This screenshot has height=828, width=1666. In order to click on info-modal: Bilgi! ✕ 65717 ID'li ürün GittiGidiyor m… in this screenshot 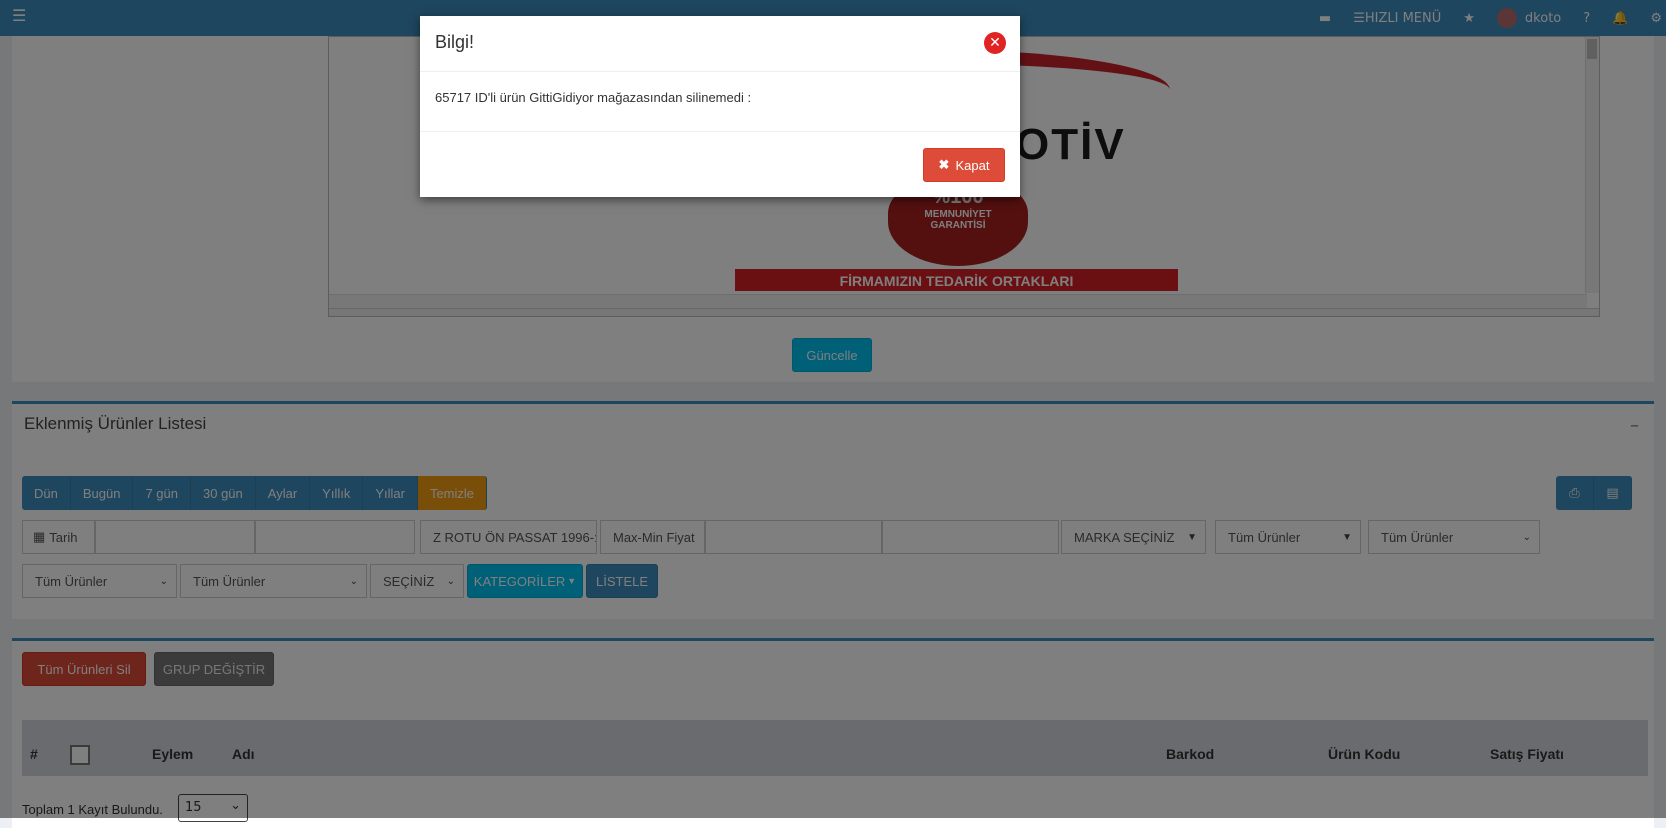, I will do `click(720, 106)`.